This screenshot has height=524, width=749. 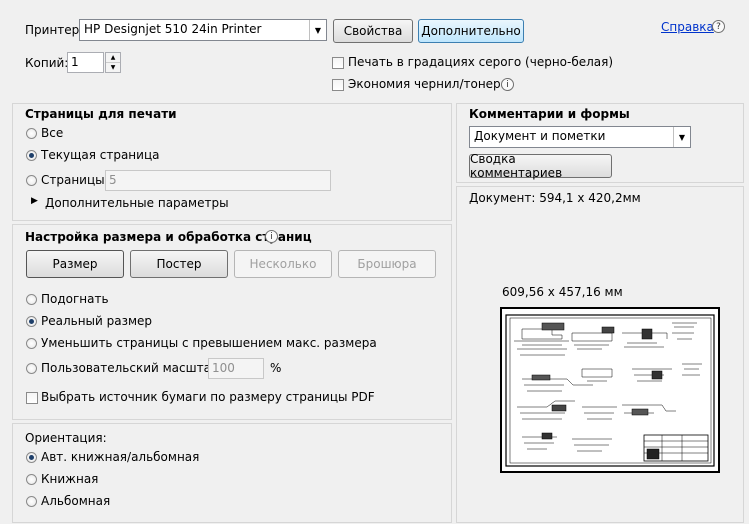 I want to click on pages-title: Страницы для печати, so click(x=101, y=114).